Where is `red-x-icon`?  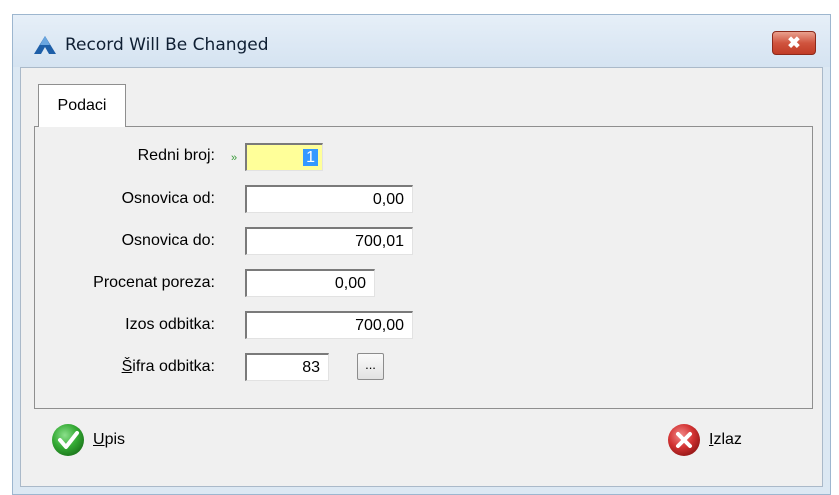
red-x-icon is located at coordinates (684, 440).